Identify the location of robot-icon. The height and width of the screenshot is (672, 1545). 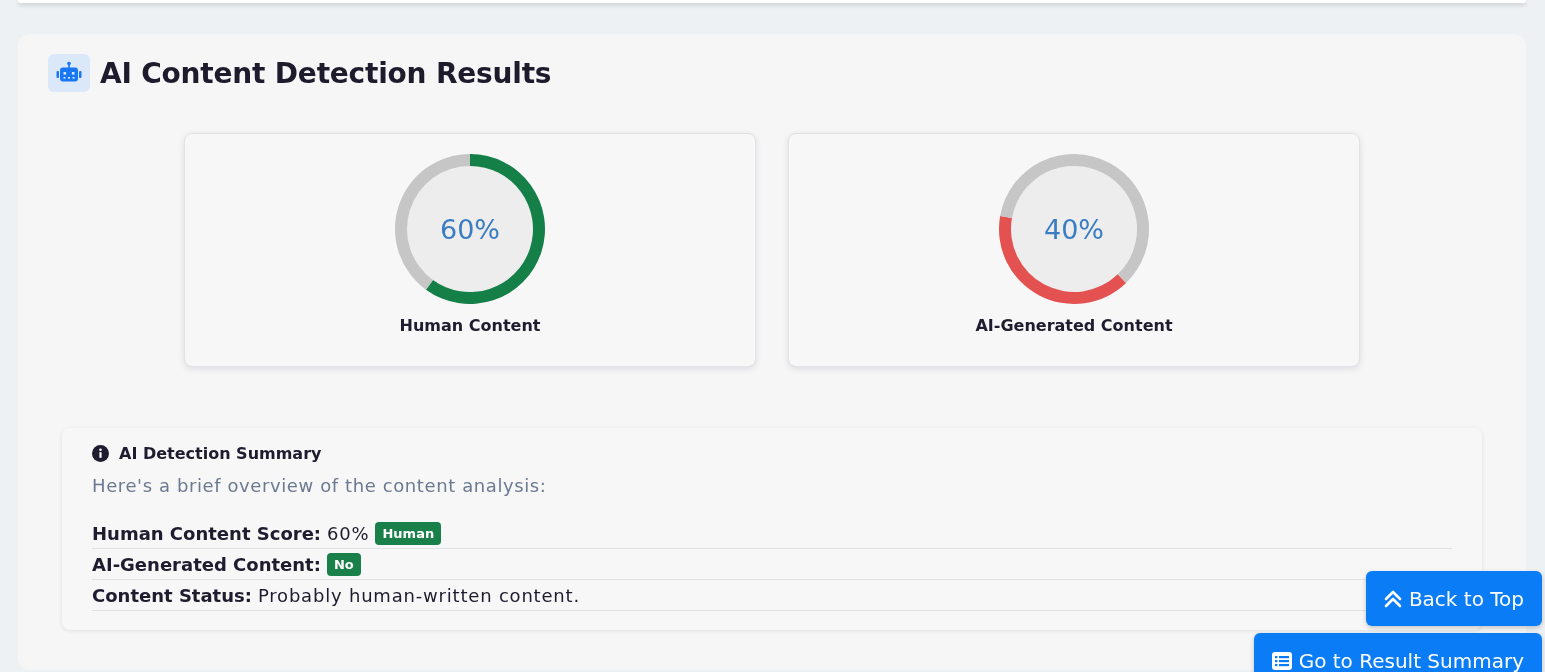
(69, 73).